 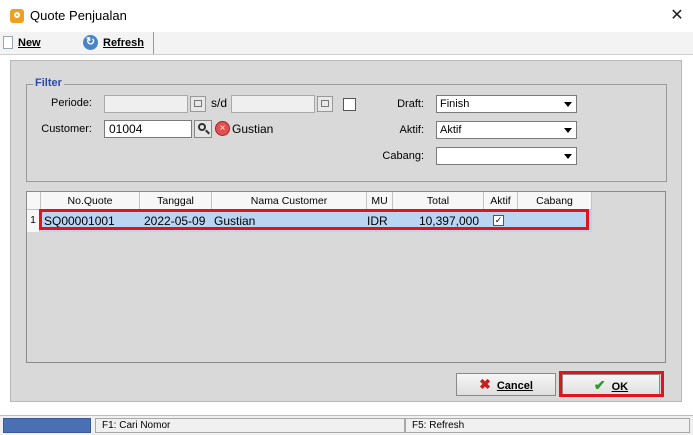 I want to click on row-number: 1, so click(x=33, y=221).